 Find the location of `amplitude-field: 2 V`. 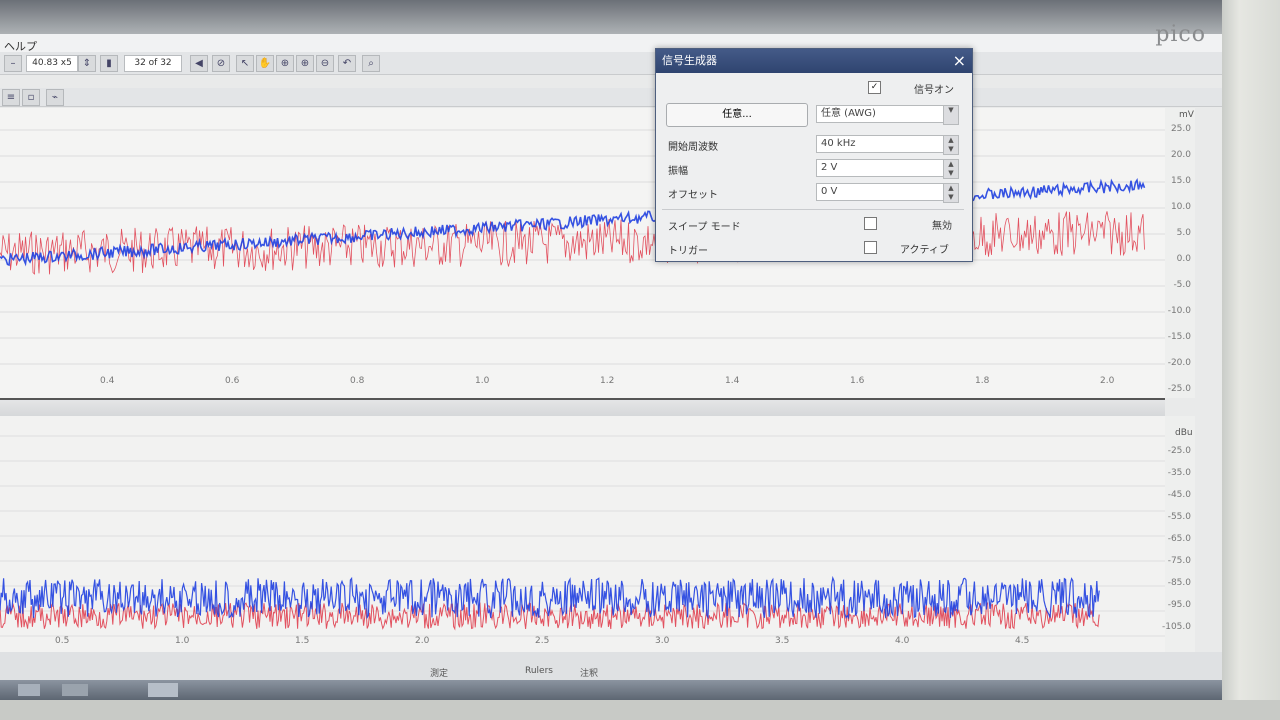

amplitude-field: 2 V is located at coordinates (884, 168).